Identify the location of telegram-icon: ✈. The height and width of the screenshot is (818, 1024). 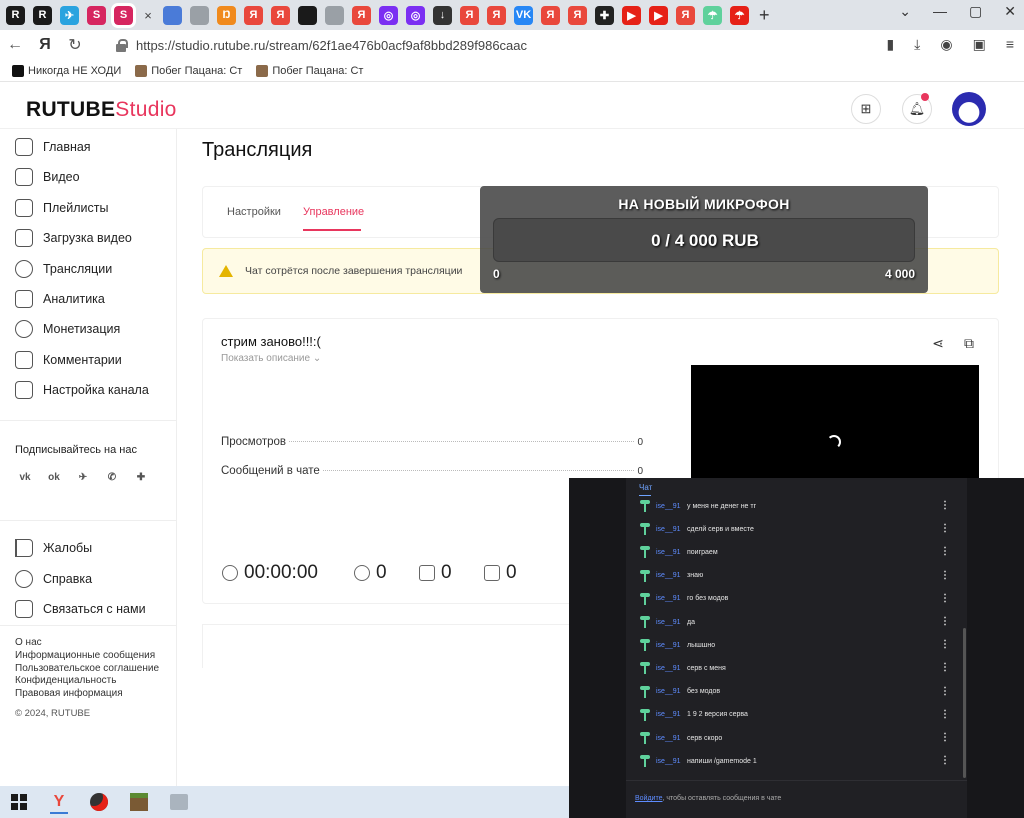
(83, 477).